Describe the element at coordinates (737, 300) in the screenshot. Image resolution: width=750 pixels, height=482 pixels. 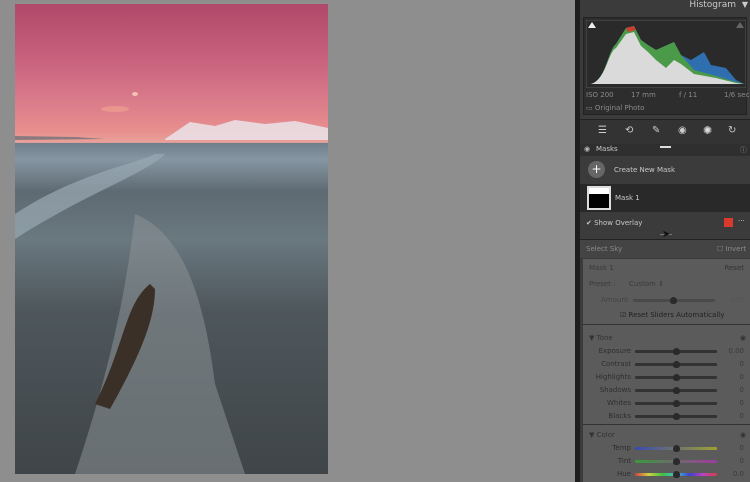
I see `amount-value: 100` at that location.